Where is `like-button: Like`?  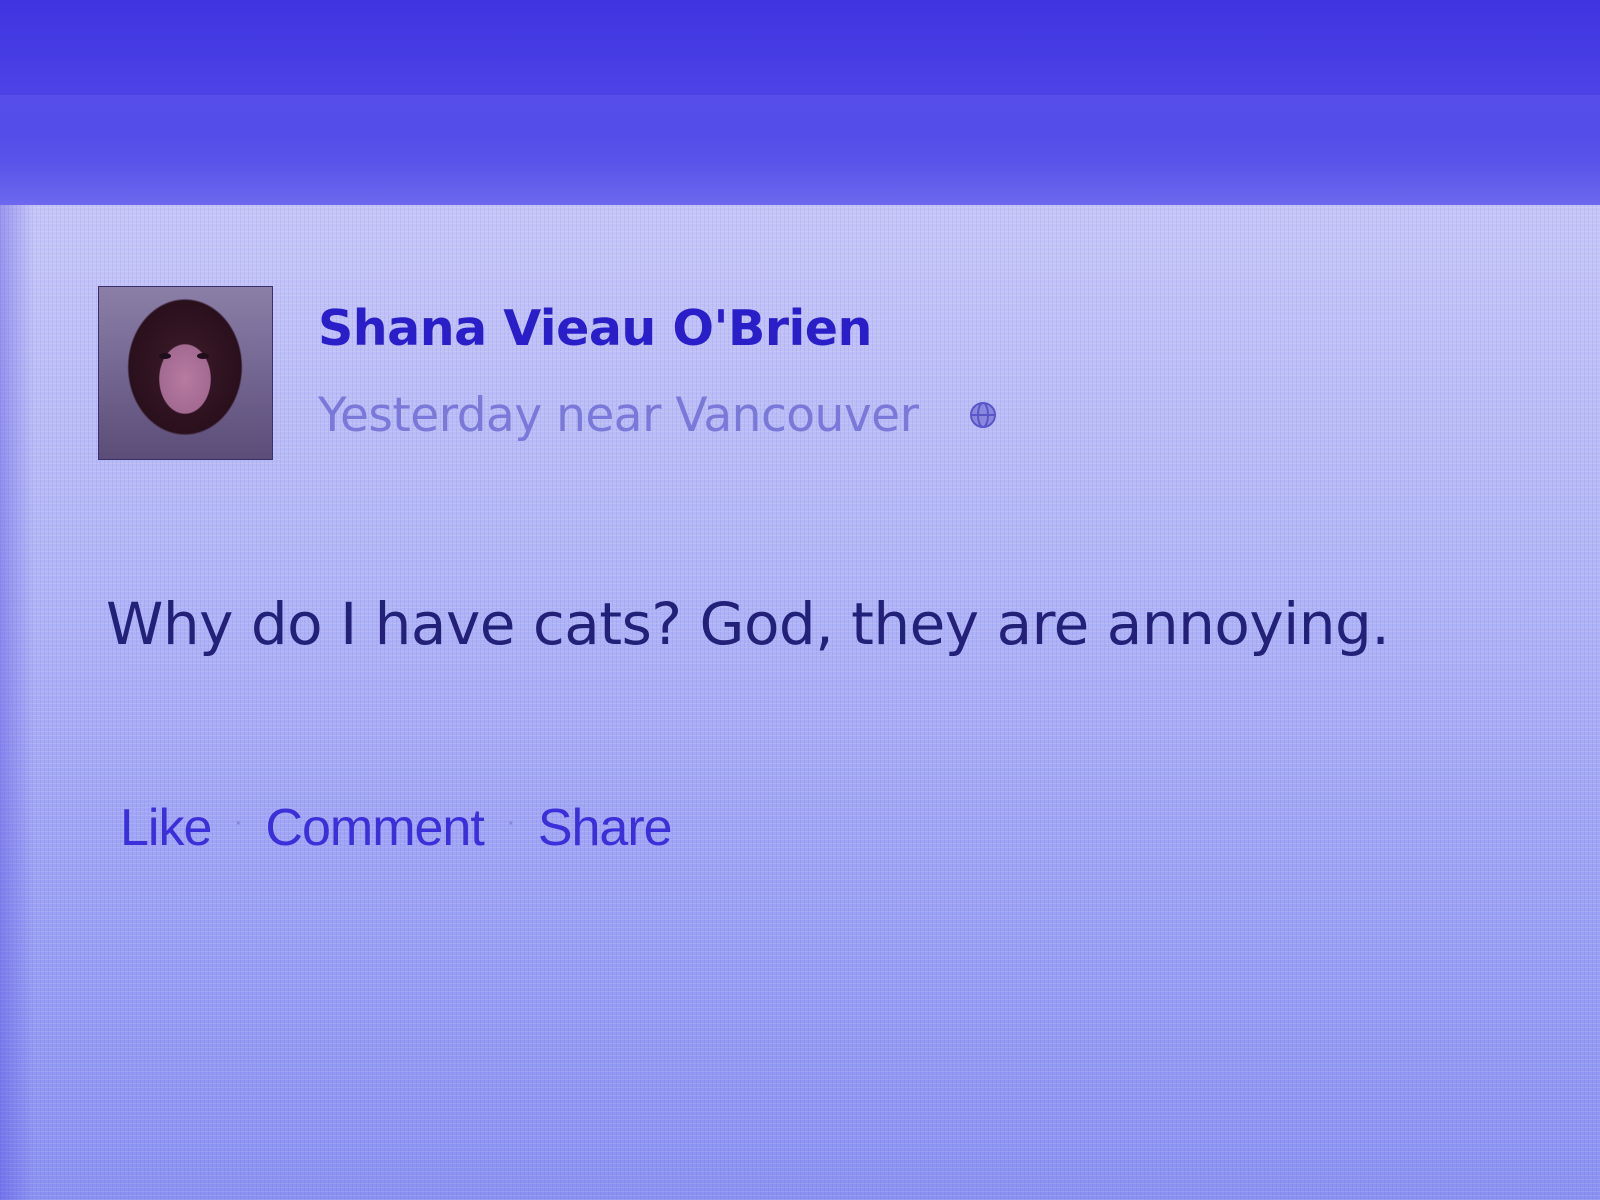
like-button: Like is located at coordinates (166, 828).